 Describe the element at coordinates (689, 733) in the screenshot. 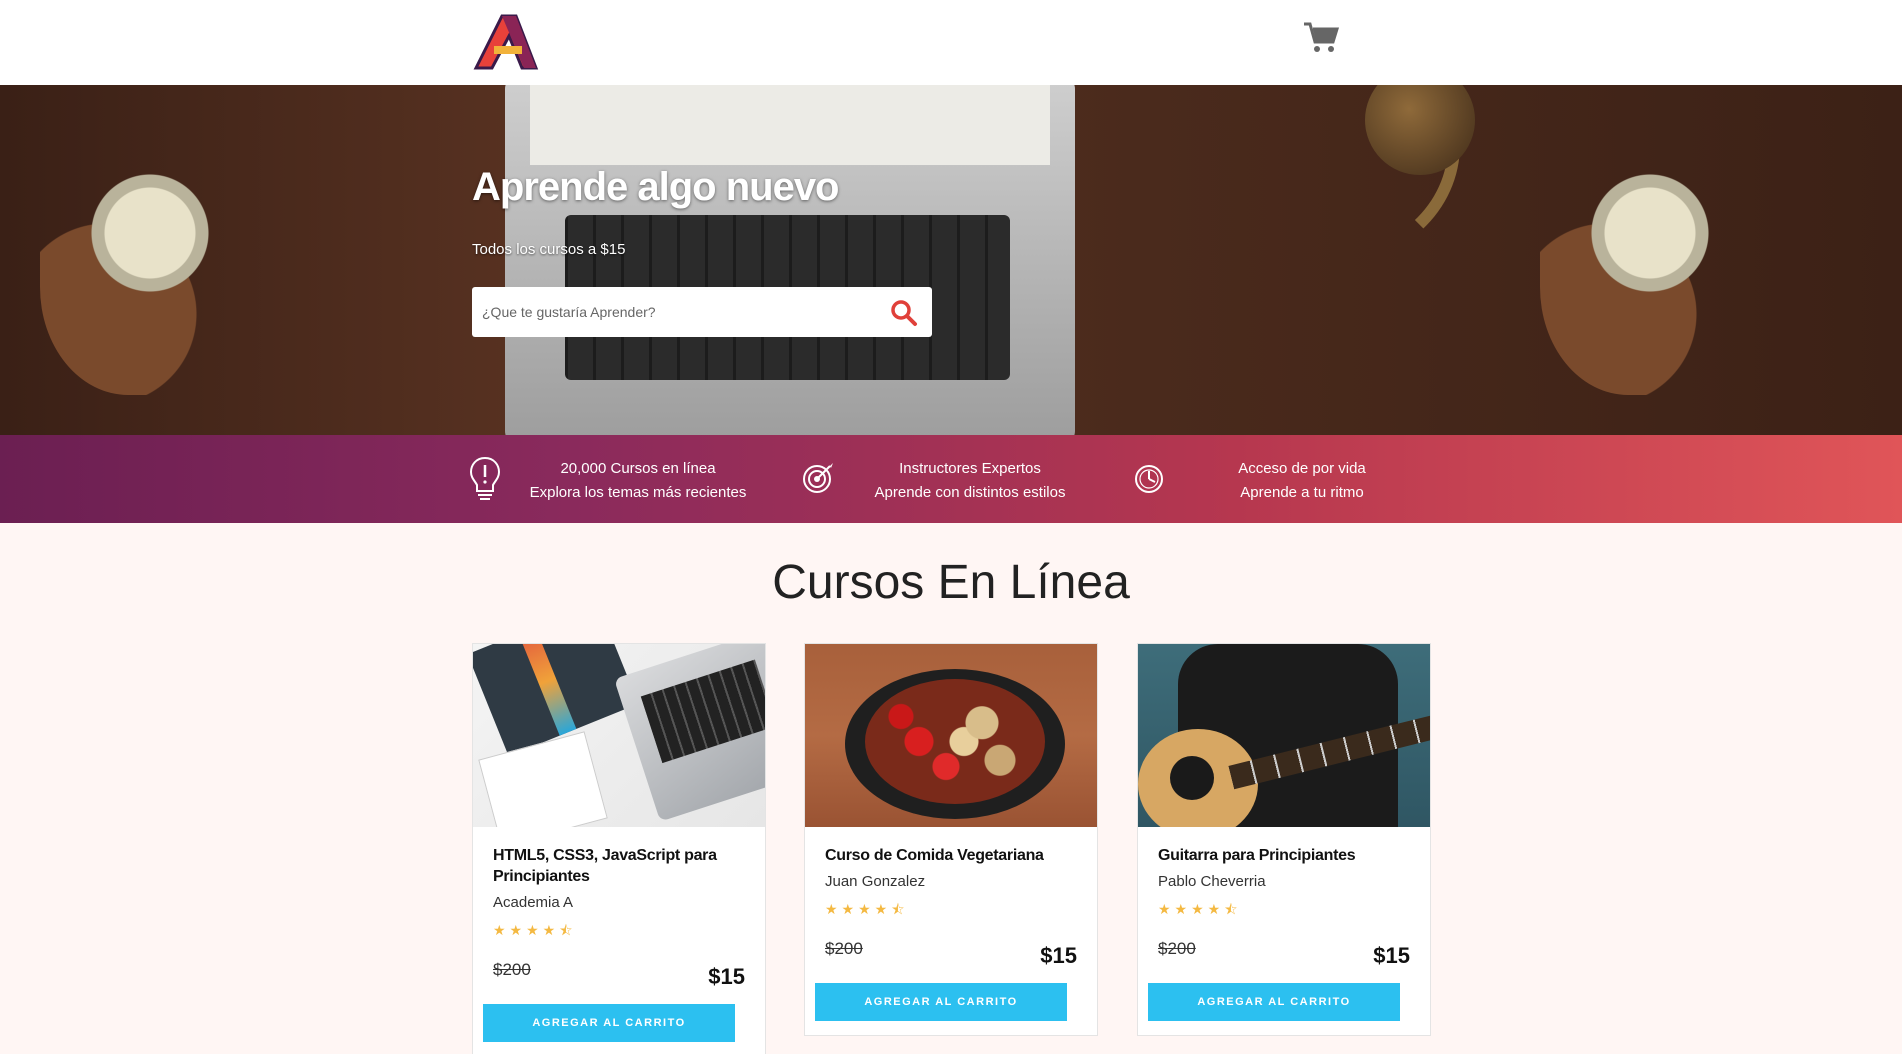

I see `laptop-shape` at that location.